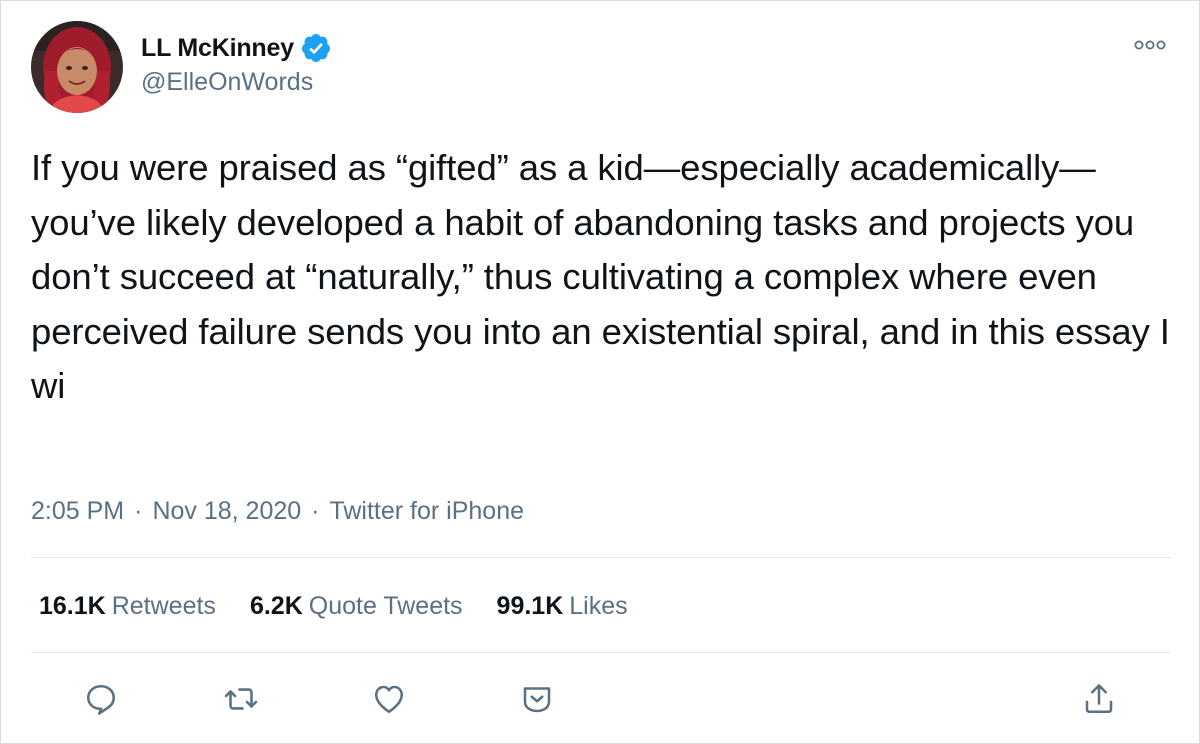 This screenshot has height=744, width=1200. I want to click on likes-stat: 99.1K Likes, so click(562, 606).